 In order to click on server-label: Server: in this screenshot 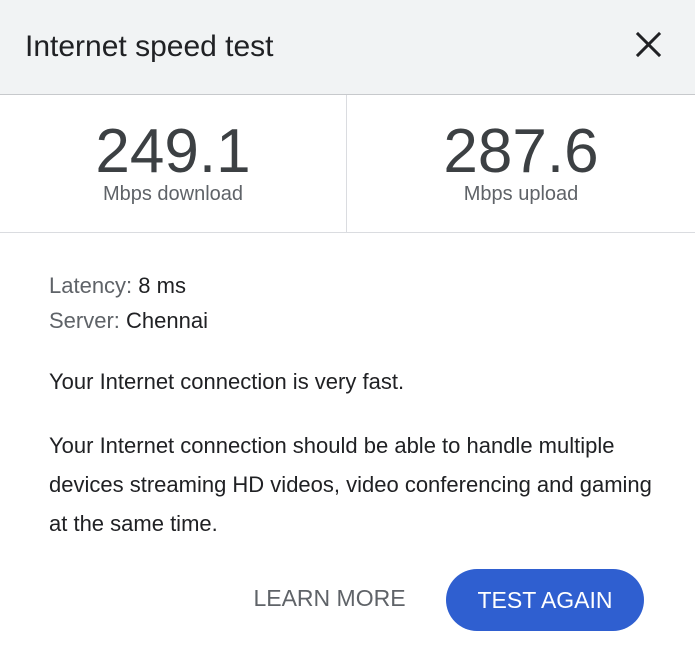, I will do `click(84, 320)`.